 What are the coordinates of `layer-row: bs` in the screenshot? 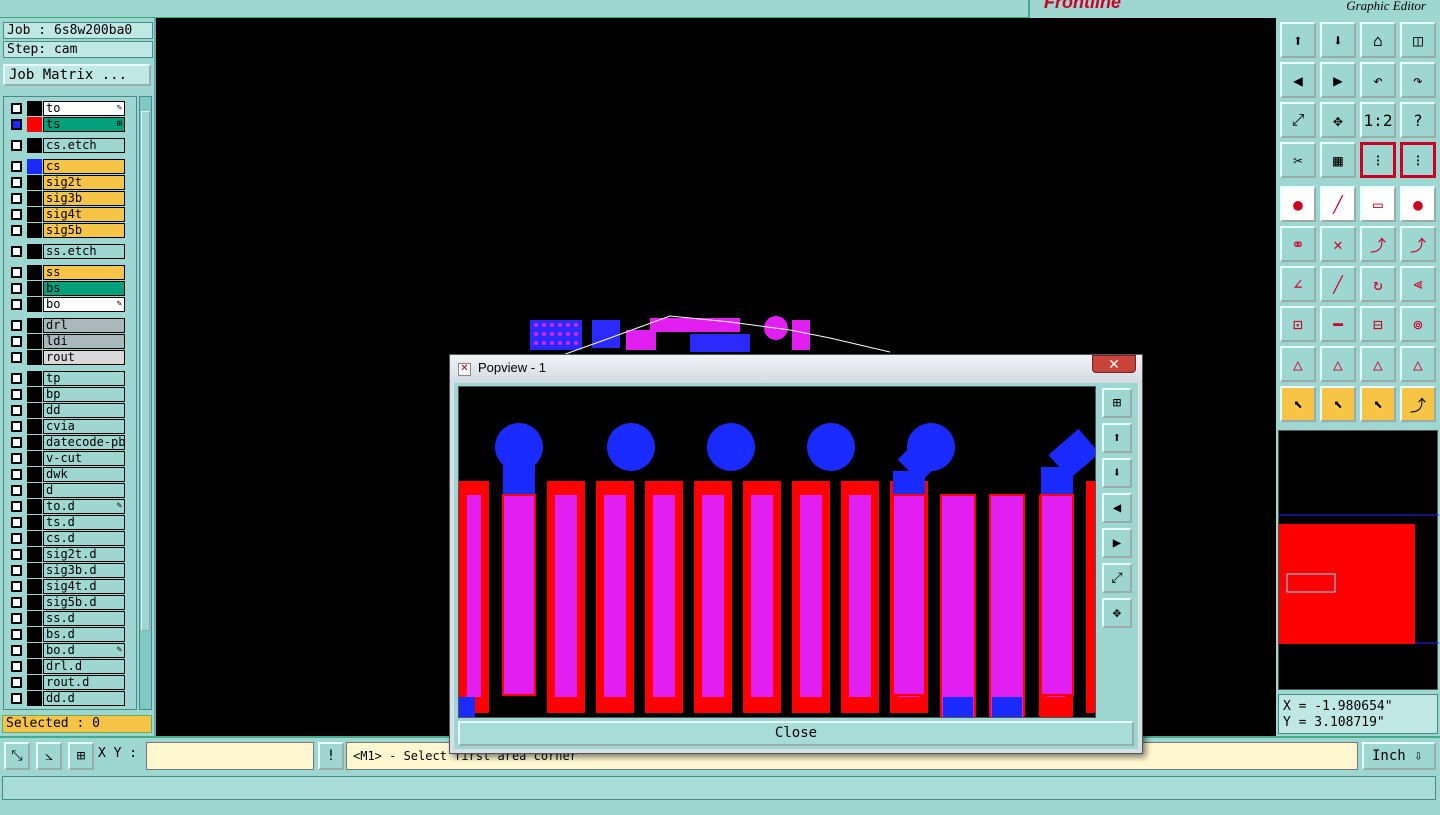 It's located at (71, 288).